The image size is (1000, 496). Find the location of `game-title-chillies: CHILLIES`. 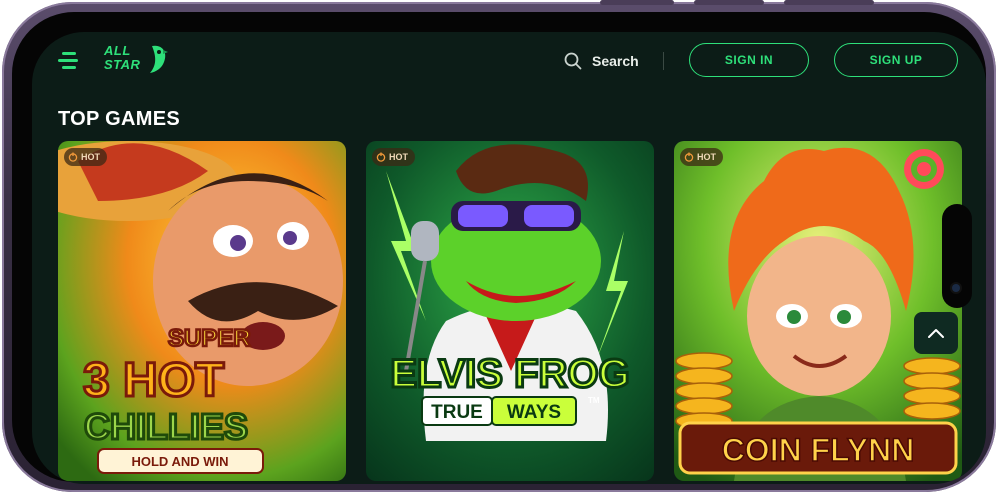

game-title-chillies: CHILLIES is located at coordinates (166, 426).